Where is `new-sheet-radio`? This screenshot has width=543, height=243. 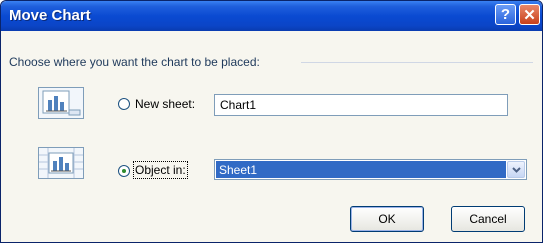 new-sheet-radio is located at coordinates (124, 104).